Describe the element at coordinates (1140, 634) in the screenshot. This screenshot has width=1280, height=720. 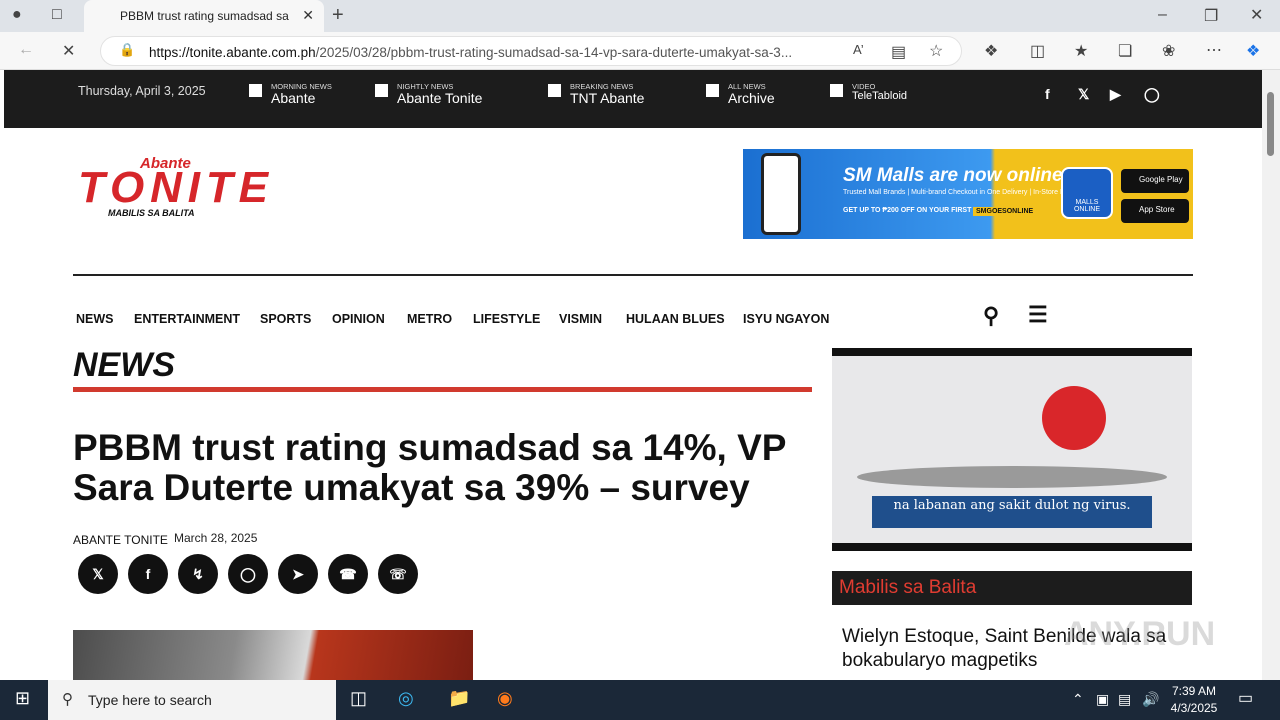
I see `watermark: ANY.RUN` at that location.